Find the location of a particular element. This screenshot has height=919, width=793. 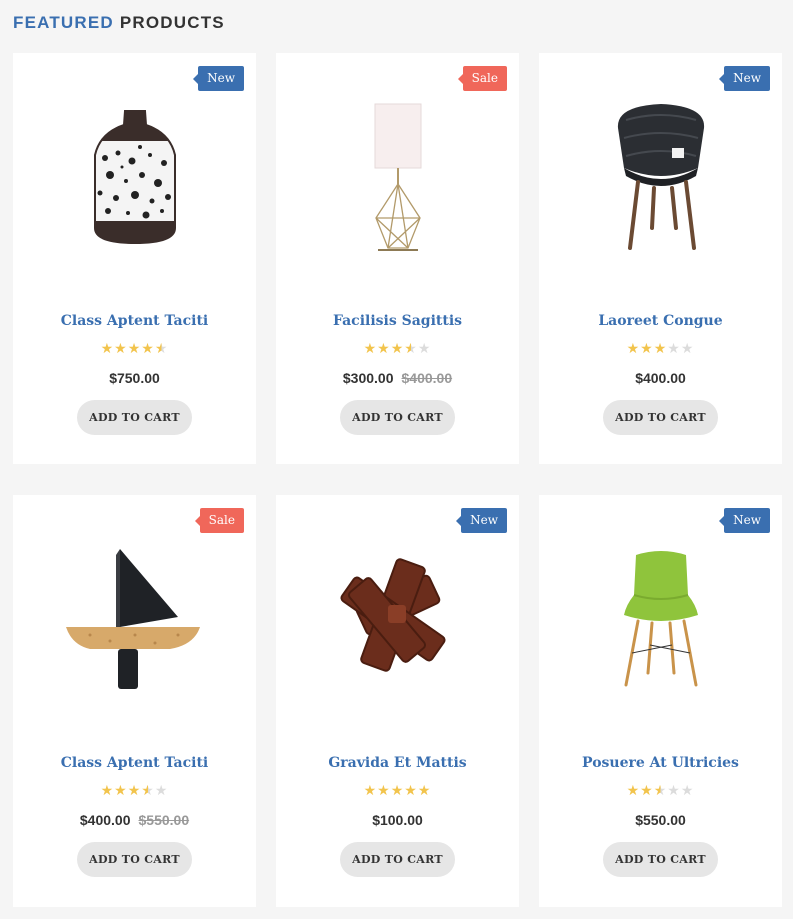

product-name: Posuere At Ultricies is located at coordinates (660, 763).